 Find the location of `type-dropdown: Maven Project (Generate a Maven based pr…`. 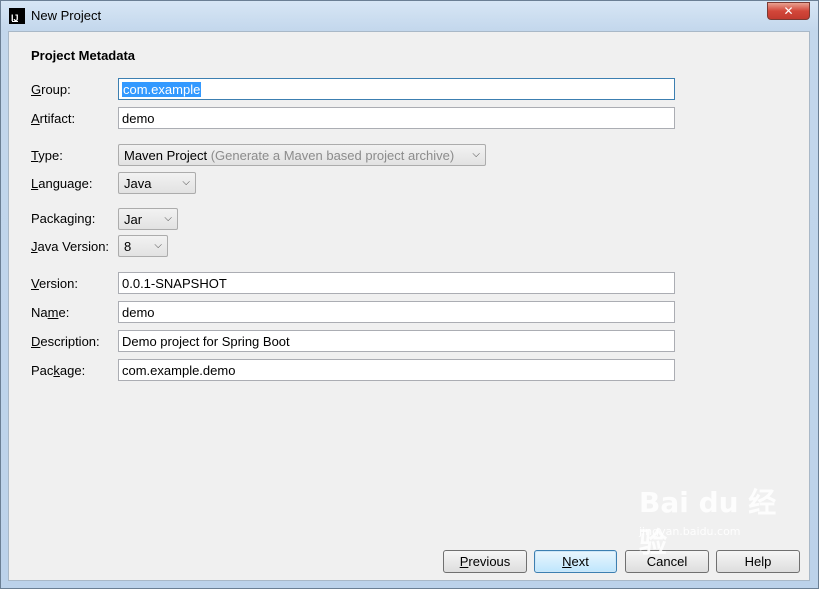

type-dropdown: Maven Project (Generate a Maven based pr… is located at coordinates (302, 155).